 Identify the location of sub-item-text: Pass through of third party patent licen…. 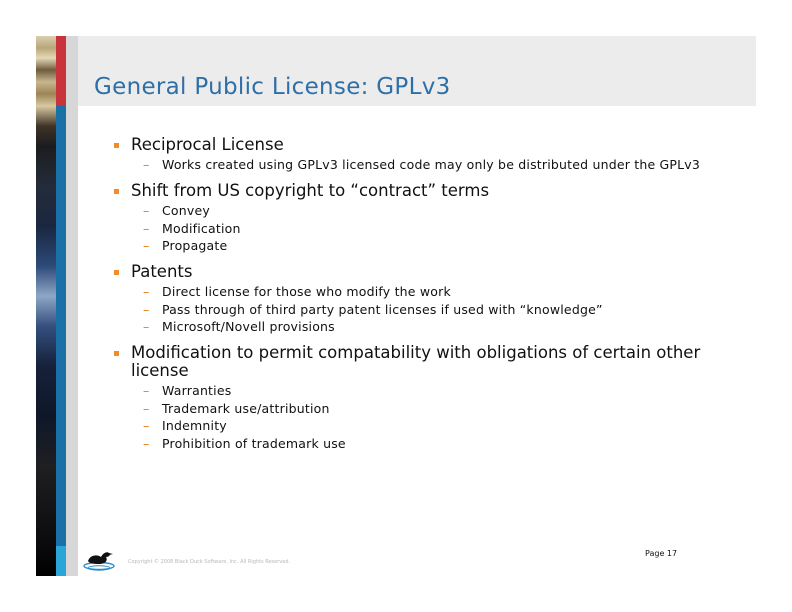
(382, 309).